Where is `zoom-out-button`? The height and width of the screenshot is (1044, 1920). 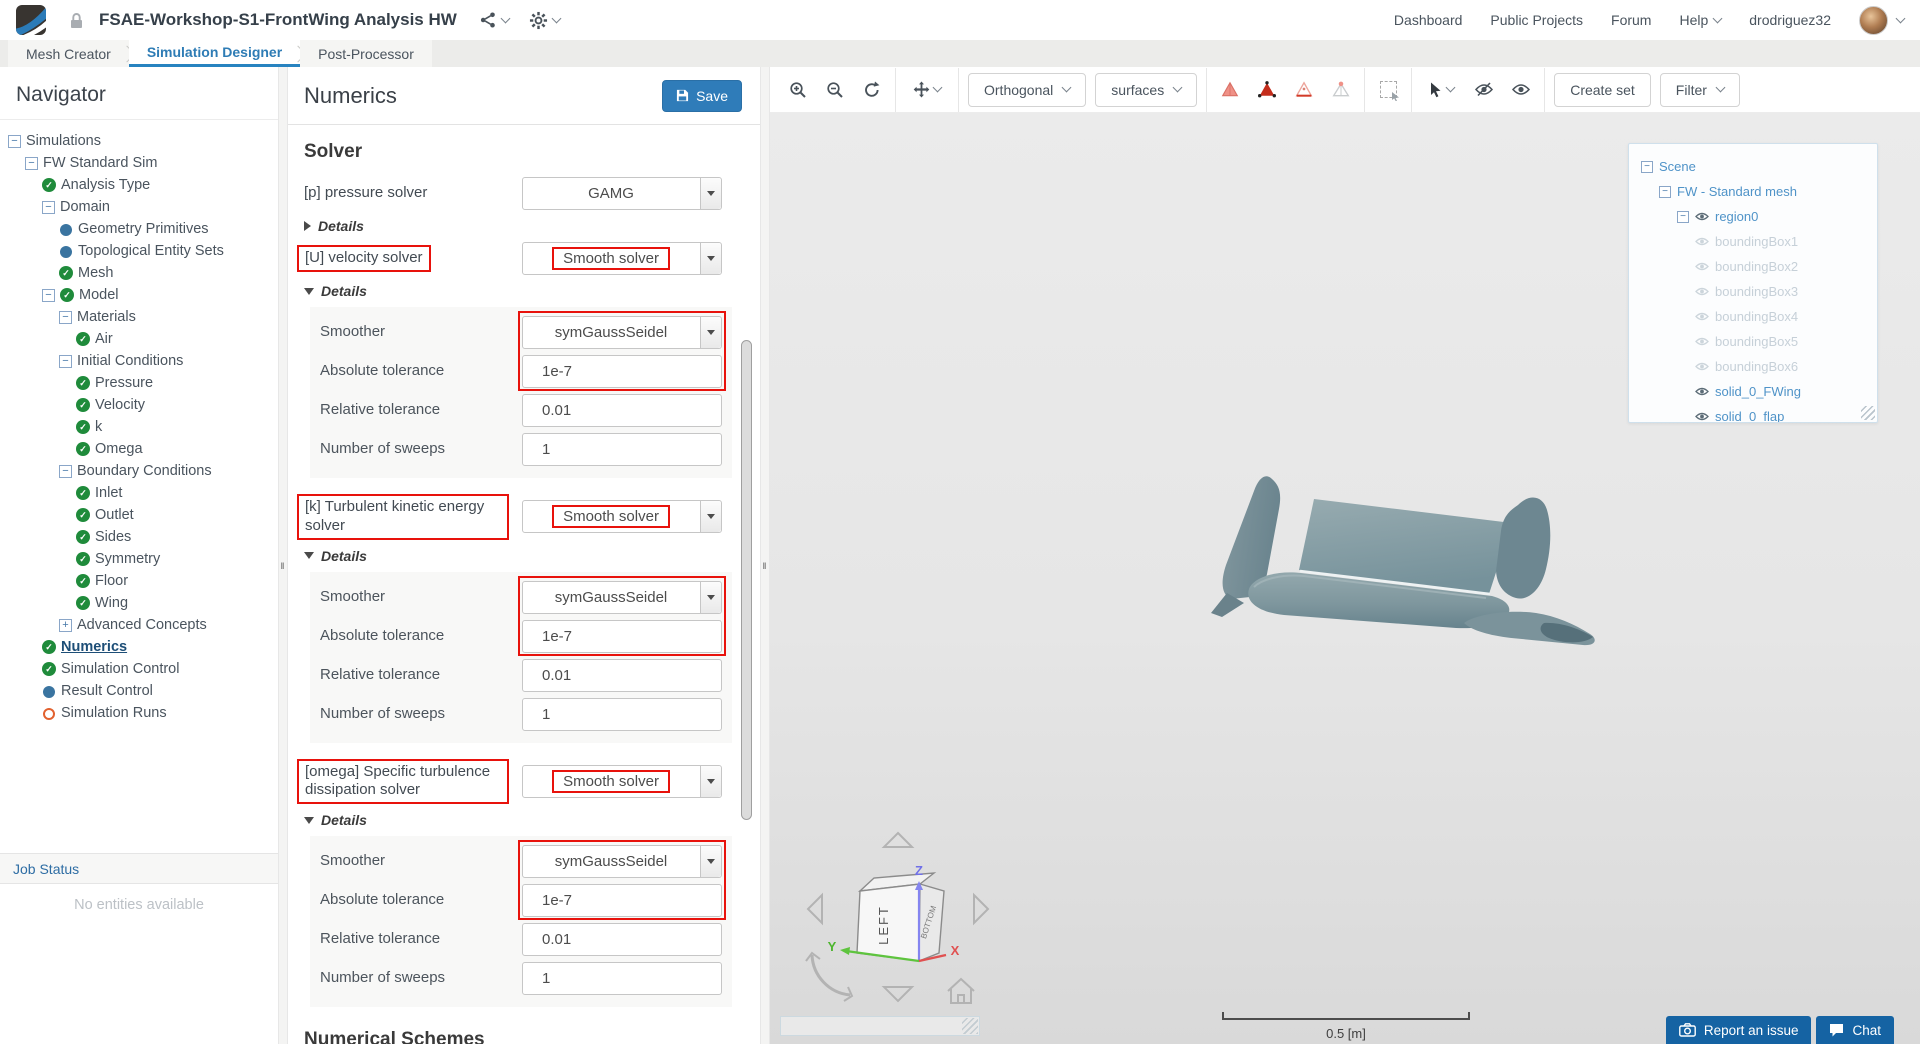
zoom-out-button is located at coordinates (835, 90).